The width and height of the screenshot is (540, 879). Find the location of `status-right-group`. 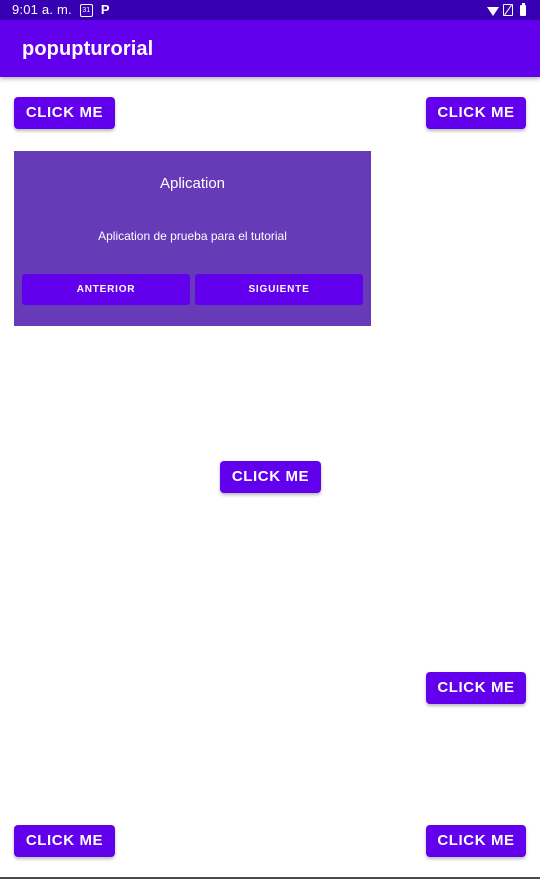

status-right-group is located at coordinates (506, 10).